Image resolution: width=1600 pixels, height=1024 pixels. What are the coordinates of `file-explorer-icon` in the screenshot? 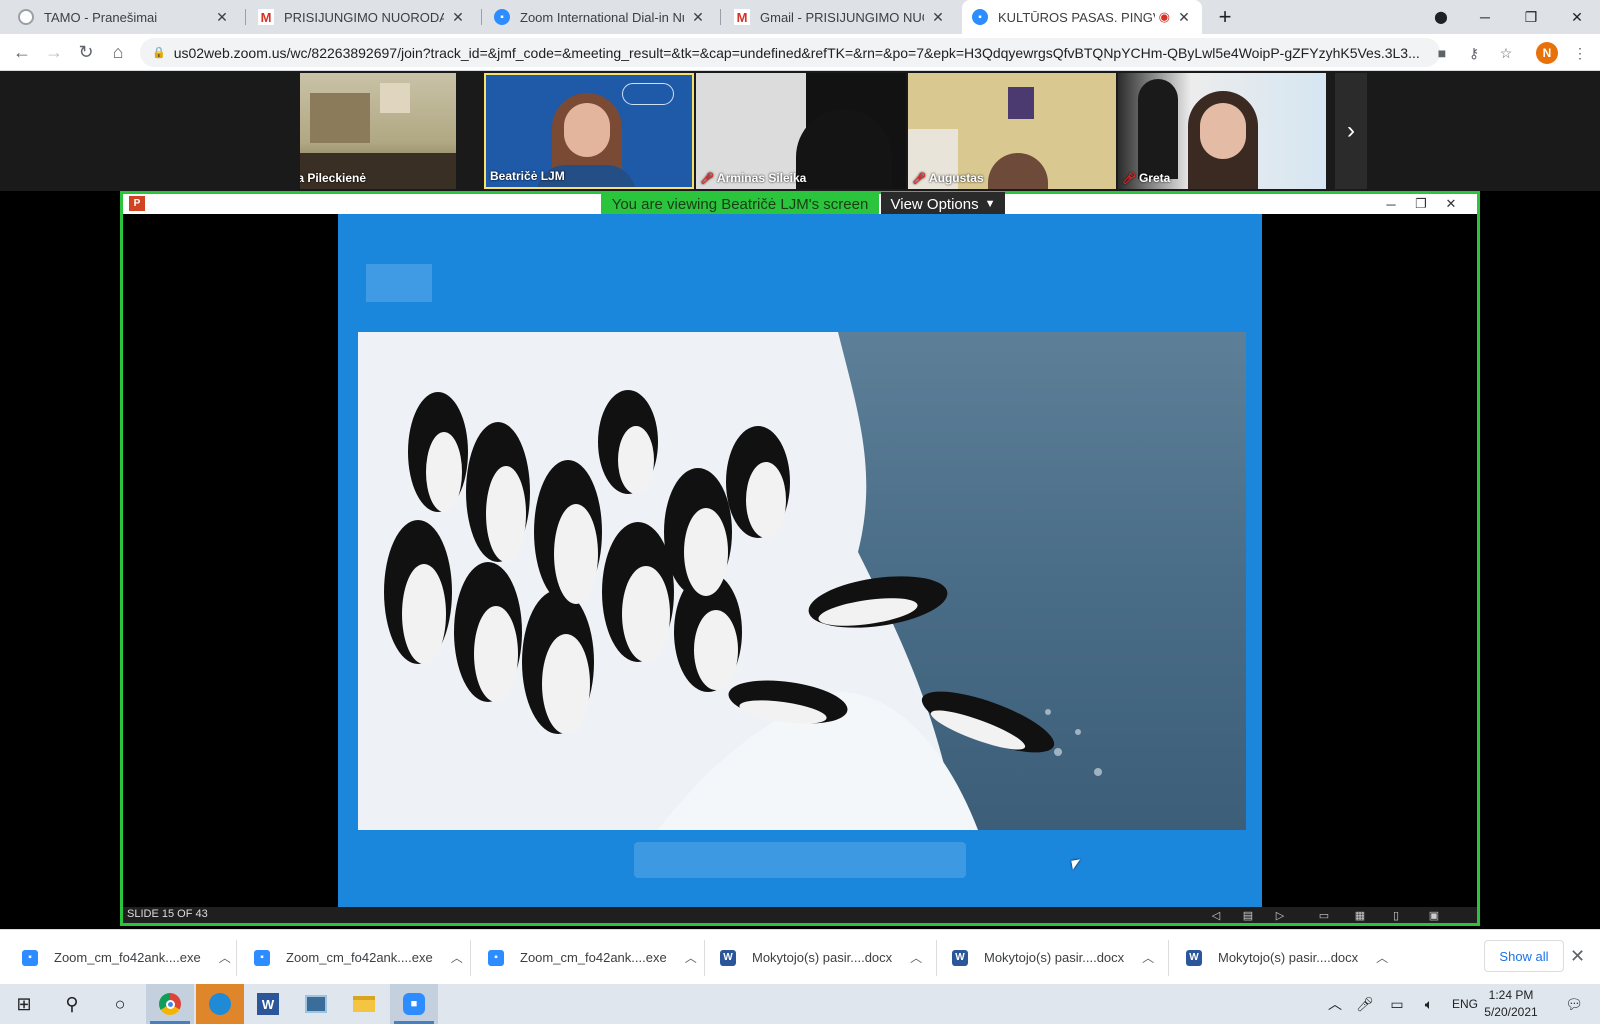 It's located at (364, 1004).